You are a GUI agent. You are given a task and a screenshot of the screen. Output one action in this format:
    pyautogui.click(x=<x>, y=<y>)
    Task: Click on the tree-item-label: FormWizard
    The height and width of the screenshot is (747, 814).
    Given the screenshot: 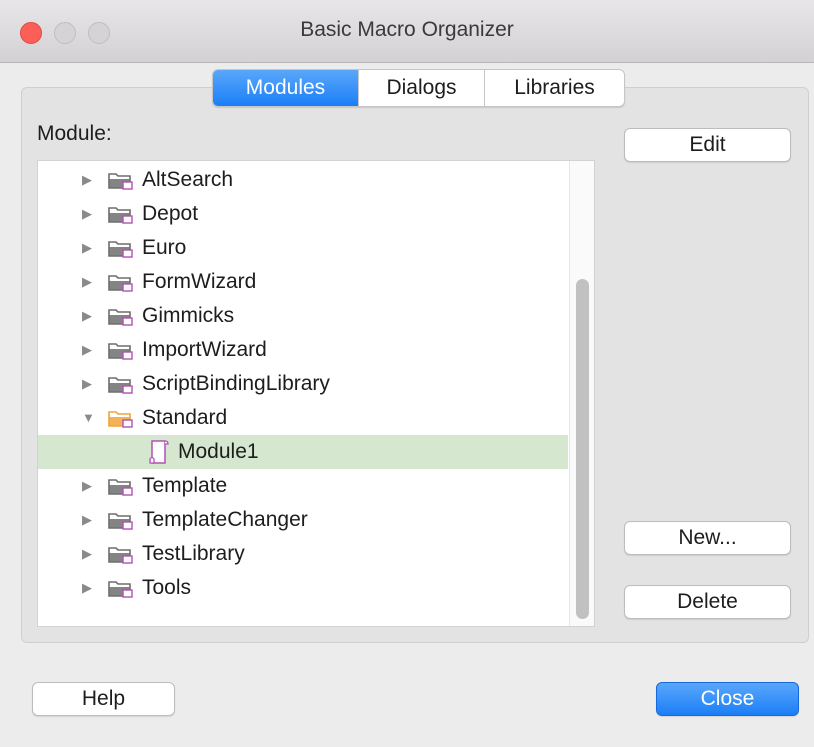 What is the action you would take?
    pyautogui.click(x=199, y=281)
    